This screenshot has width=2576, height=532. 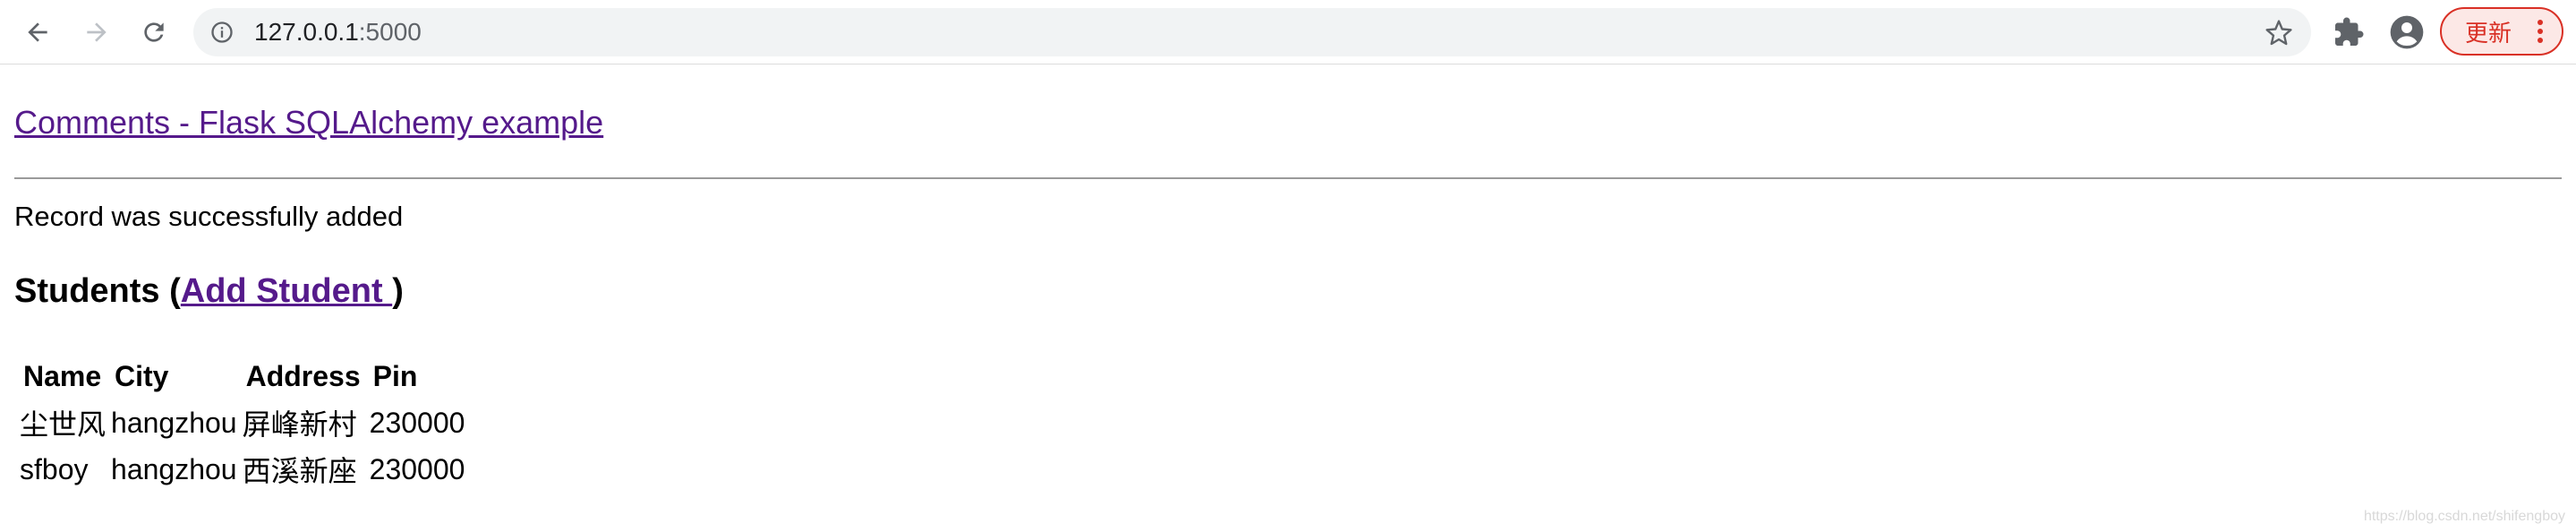 What do you see at coordinates (97, 291) in the screenshot?
I see `students-heading-prefix: Students (` at bounding box center [97, 291].